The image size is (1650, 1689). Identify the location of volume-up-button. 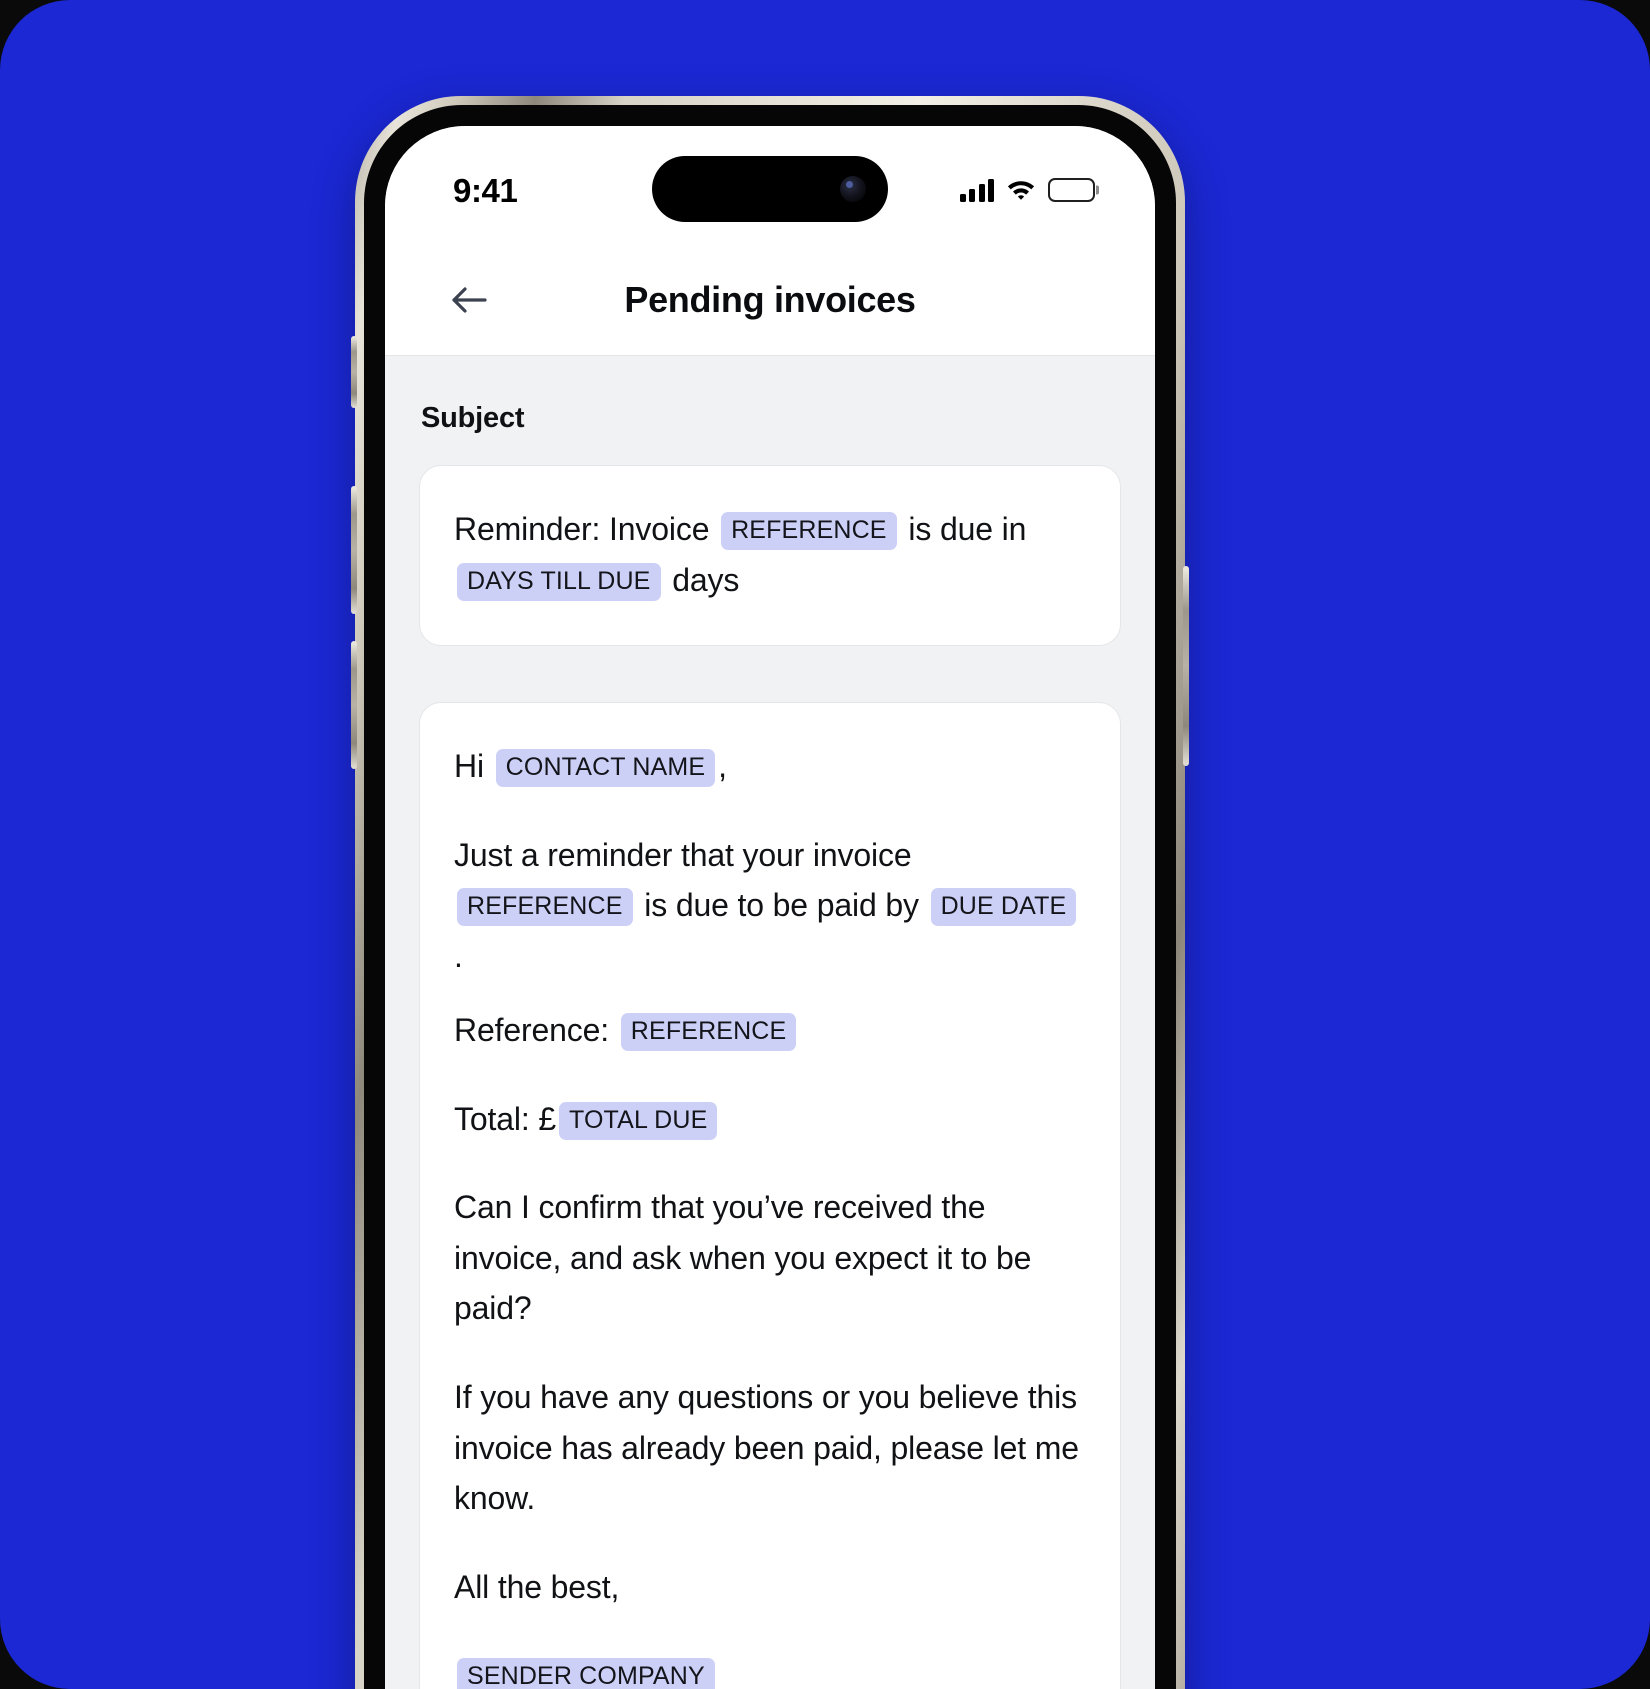
(354, 550).